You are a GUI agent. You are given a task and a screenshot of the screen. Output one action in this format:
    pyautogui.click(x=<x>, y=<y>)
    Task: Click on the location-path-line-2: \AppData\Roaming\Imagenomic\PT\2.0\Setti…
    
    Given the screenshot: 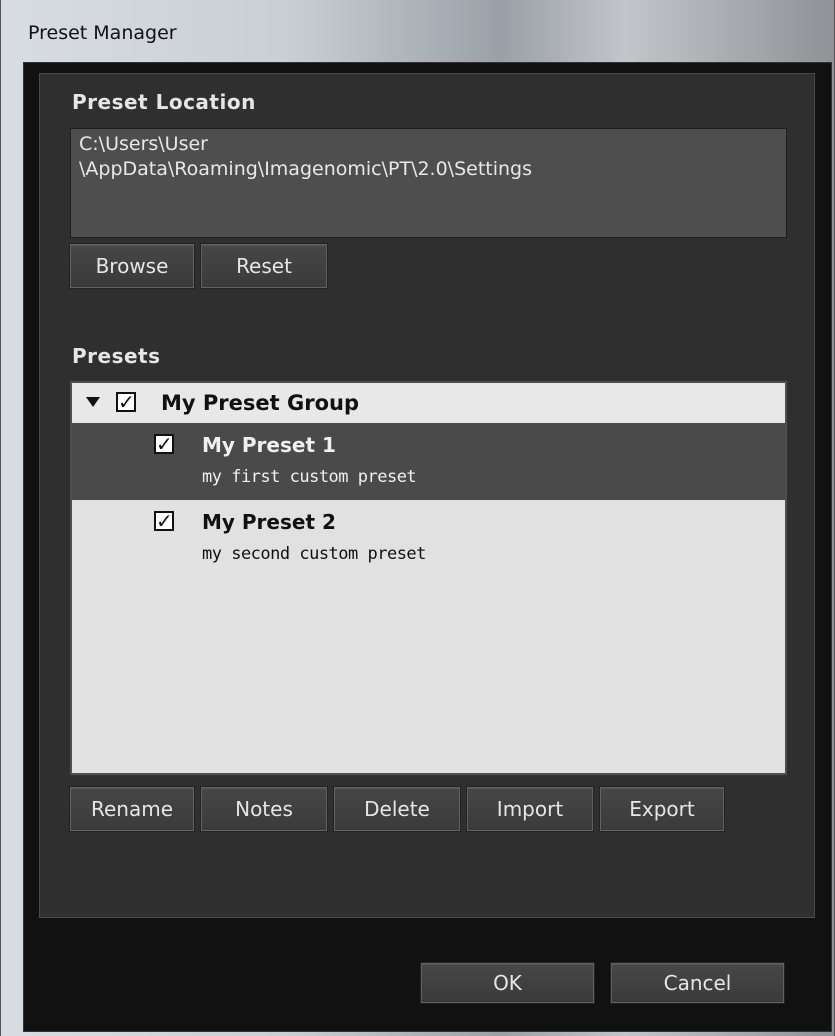 What is the action you would take?
    pyautogui.click(x=306, y=169)
    